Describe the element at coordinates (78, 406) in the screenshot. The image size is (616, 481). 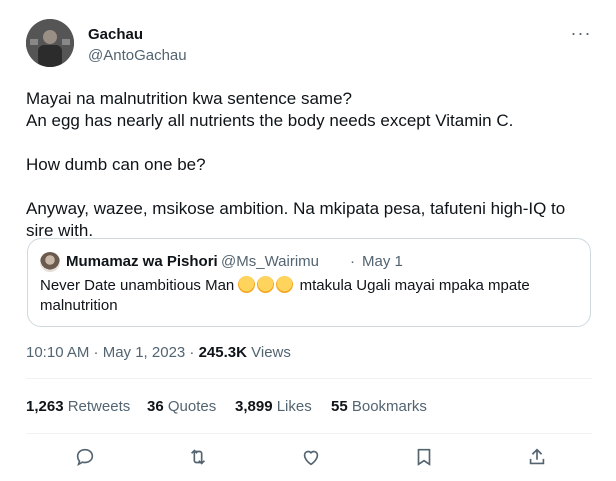
I see `retweets-stat: 1,263 Retweets` at that location.